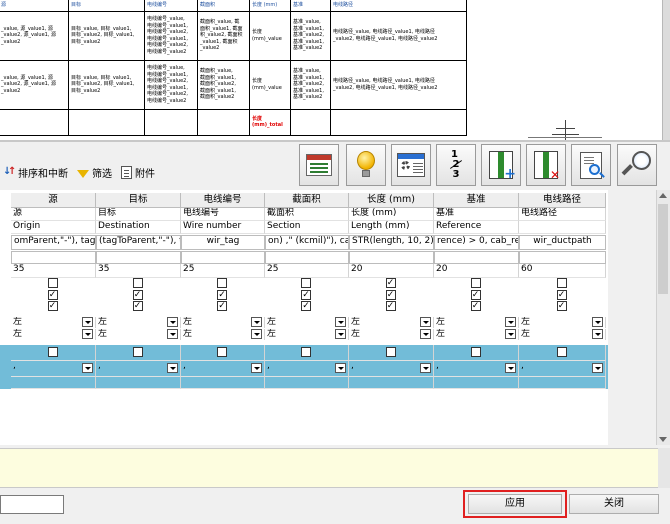  What do you see at coordinates (663, 249) in the screenshot?
I see `scroll-thumb` at bounding box center [663, 249].